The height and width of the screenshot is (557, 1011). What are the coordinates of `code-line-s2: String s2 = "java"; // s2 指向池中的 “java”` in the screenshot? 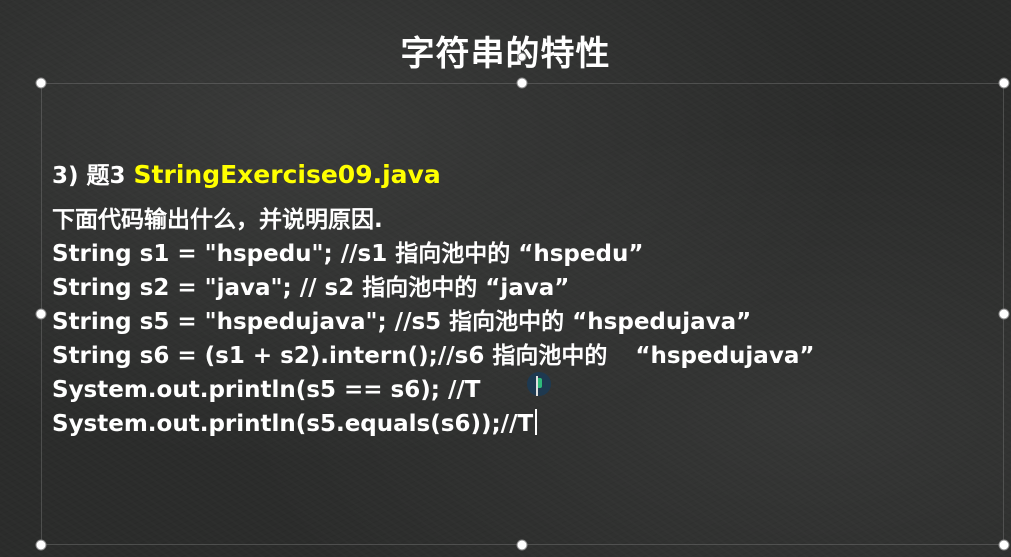 It's located at (311, 288).